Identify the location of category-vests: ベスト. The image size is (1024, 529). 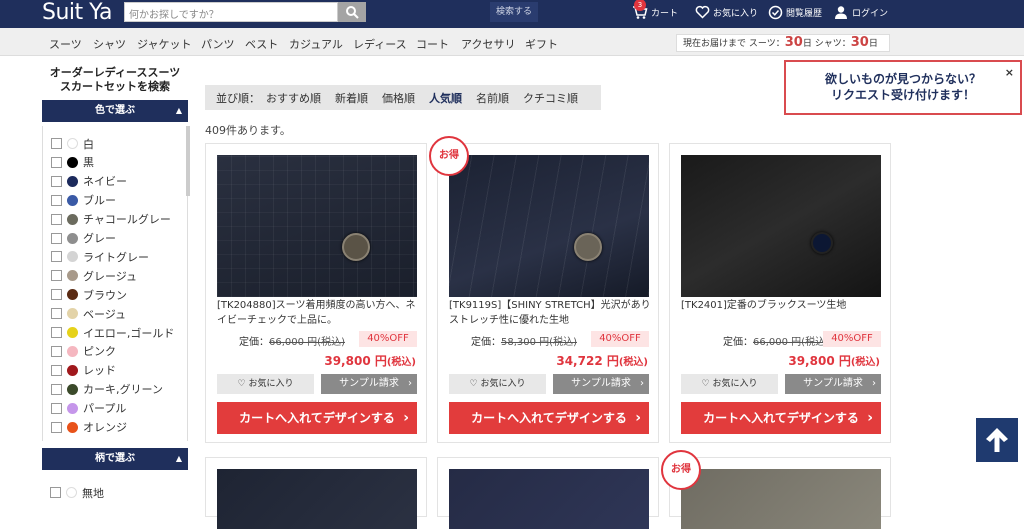
(261, 44).